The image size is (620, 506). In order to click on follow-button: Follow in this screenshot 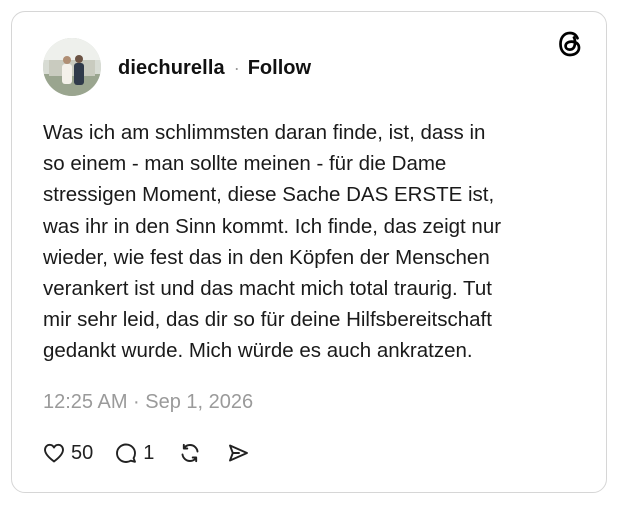, I will do `click(279, 68)`.